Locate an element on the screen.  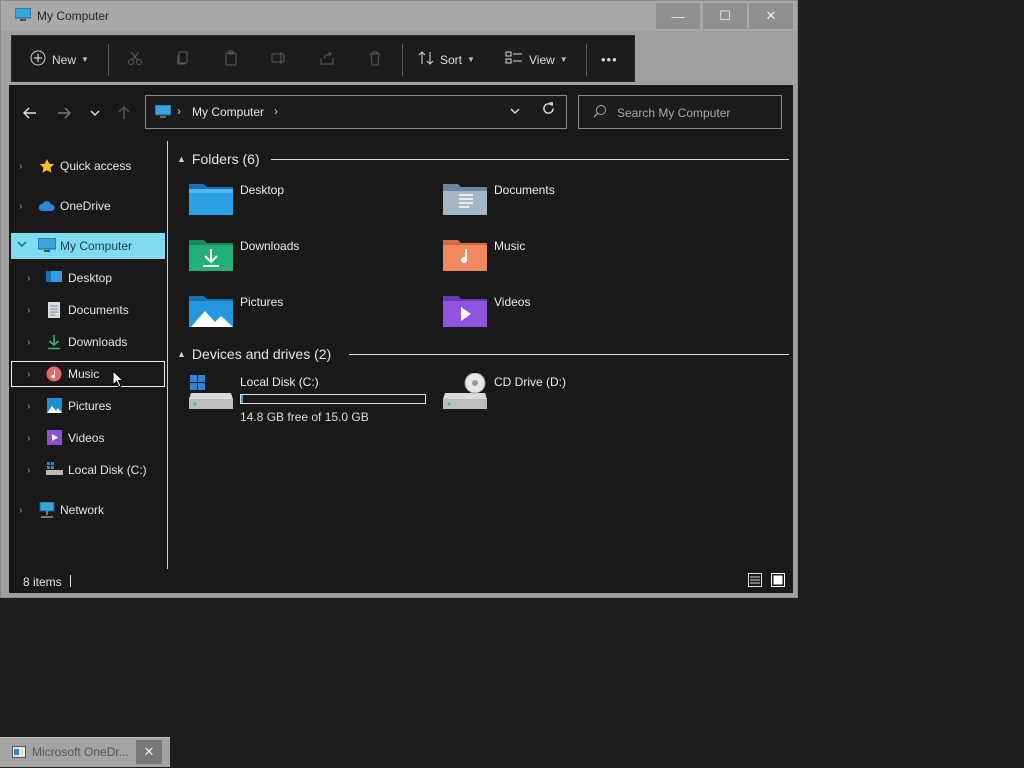
maximize-button: ☐ is located at coordinates (725, 16).